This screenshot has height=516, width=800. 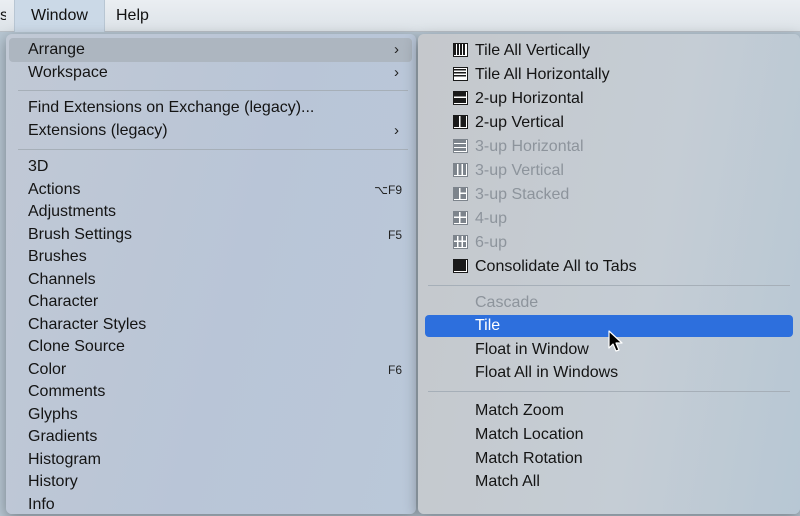 I want to click on menu-item-3up-horizontal: 3-up Horizontal, so click(x=609, y=147).